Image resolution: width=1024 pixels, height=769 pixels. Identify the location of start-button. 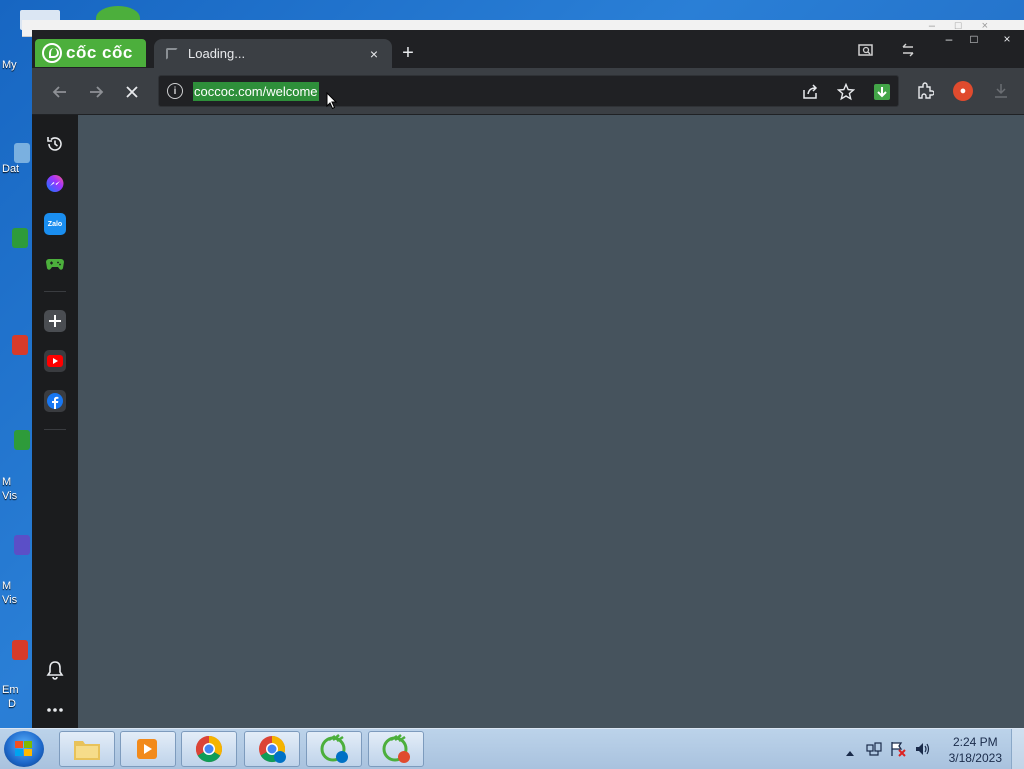
(24, 749).